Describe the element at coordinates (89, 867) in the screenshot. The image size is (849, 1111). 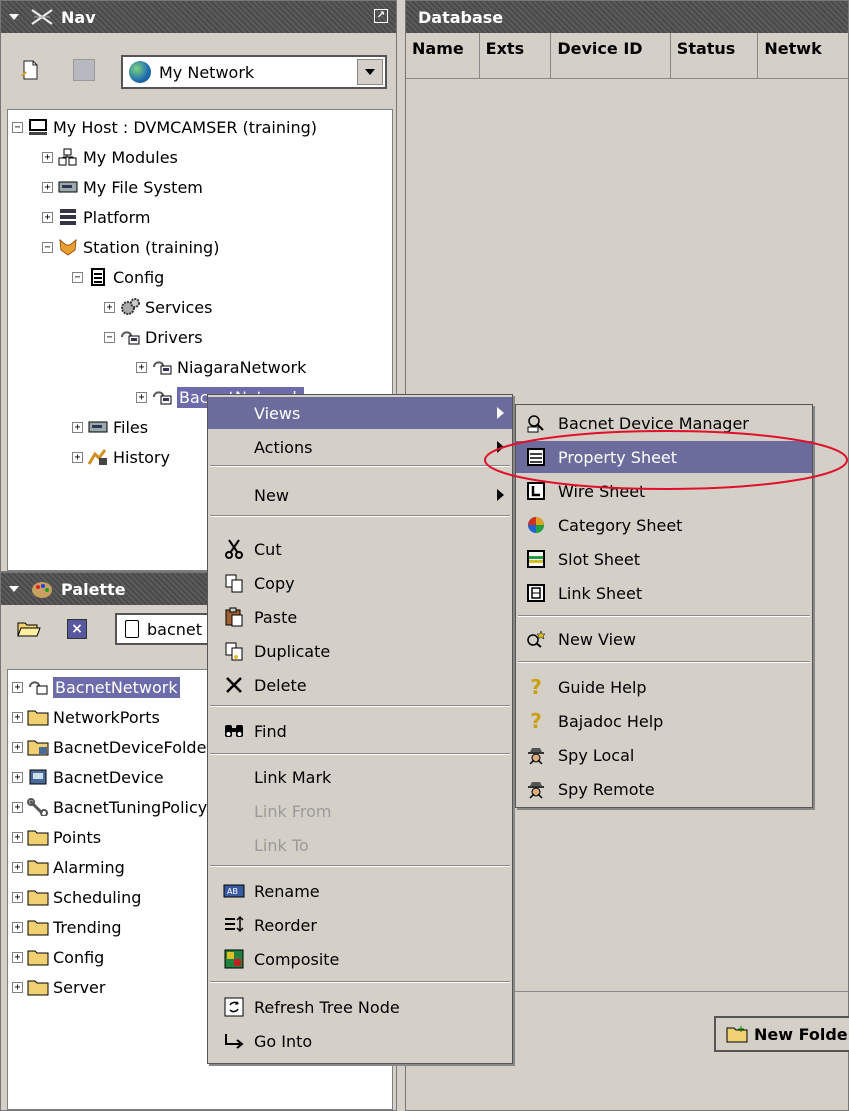
I see `palette-item-label: Alarming` at that location.